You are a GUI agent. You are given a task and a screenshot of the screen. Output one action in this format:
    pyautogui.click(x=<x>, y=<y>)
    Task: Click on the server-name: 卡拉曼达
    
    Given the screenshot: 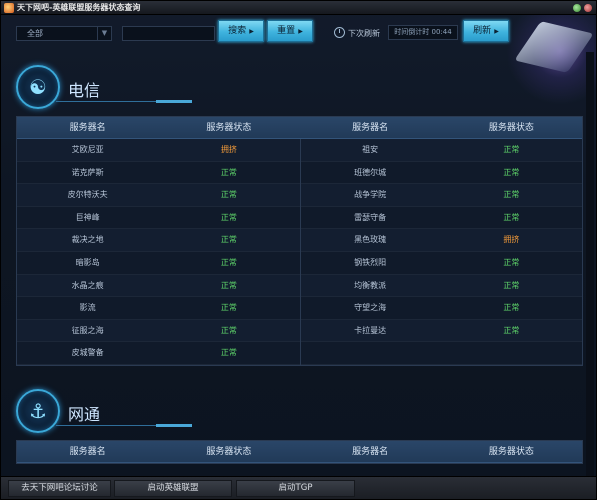 What is the action you would take?
    pyautogui.click(x=370, y=330)
    